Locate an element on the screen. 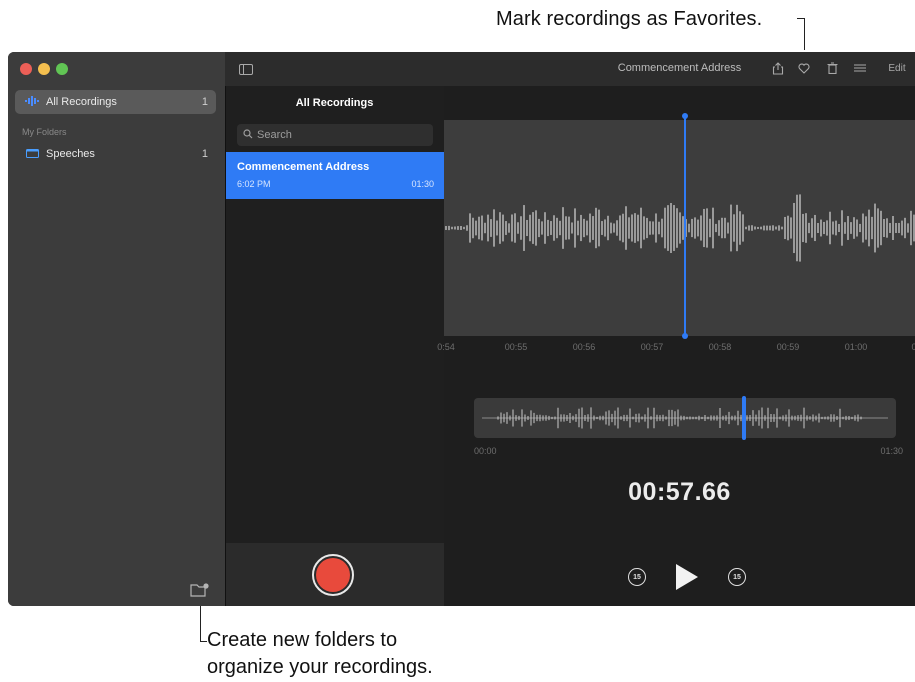 This screenshot has width=915, height=682. timeline-tick: 00:56 is located at coordinates (584, 347).